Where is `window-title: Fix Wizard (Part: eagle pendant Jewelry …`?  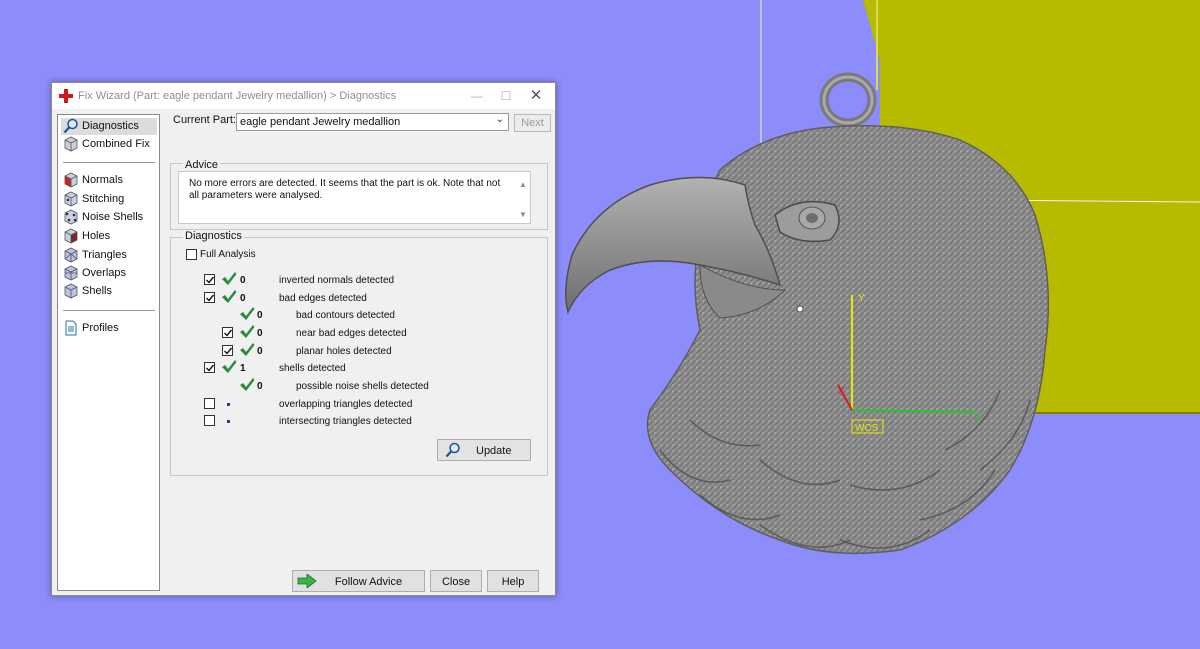 window-title: Fix Wizard (Part: eagle pendant Jewelry … is located at coordinates (237, 96).